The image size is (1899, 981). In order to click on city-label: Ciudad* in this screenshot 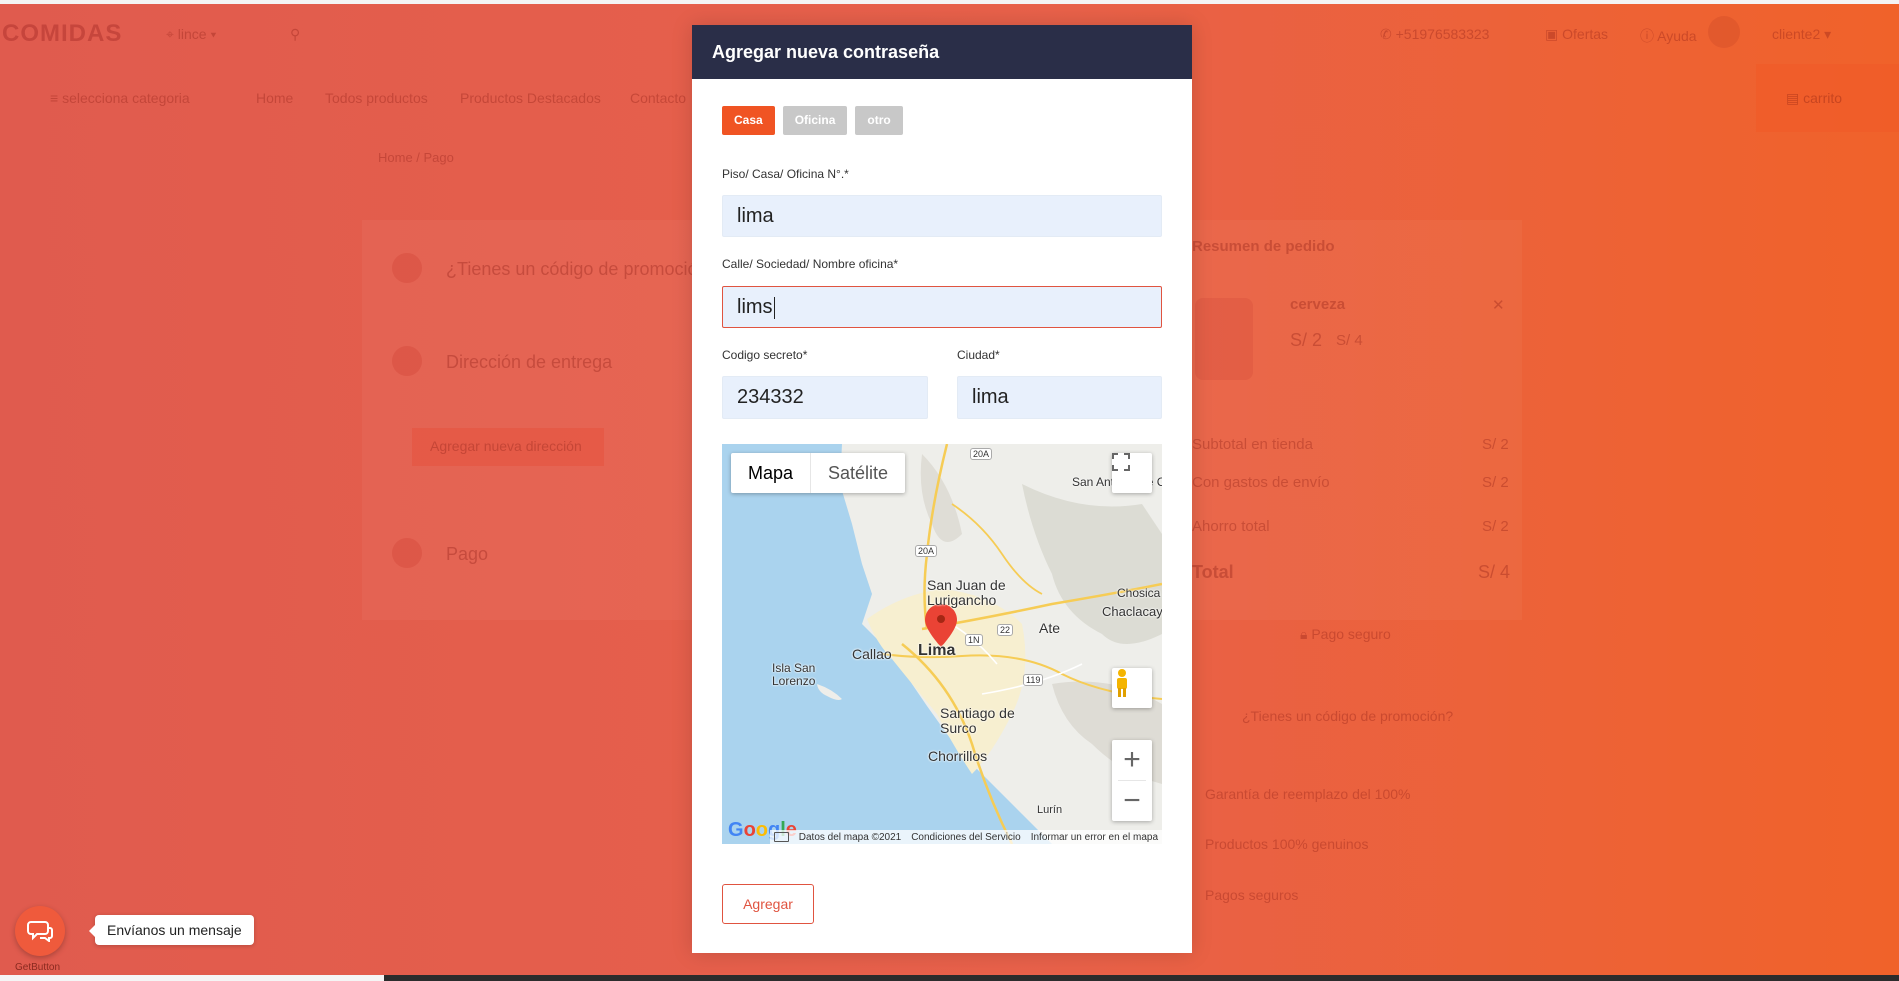, I will do `click(978, 355)`.